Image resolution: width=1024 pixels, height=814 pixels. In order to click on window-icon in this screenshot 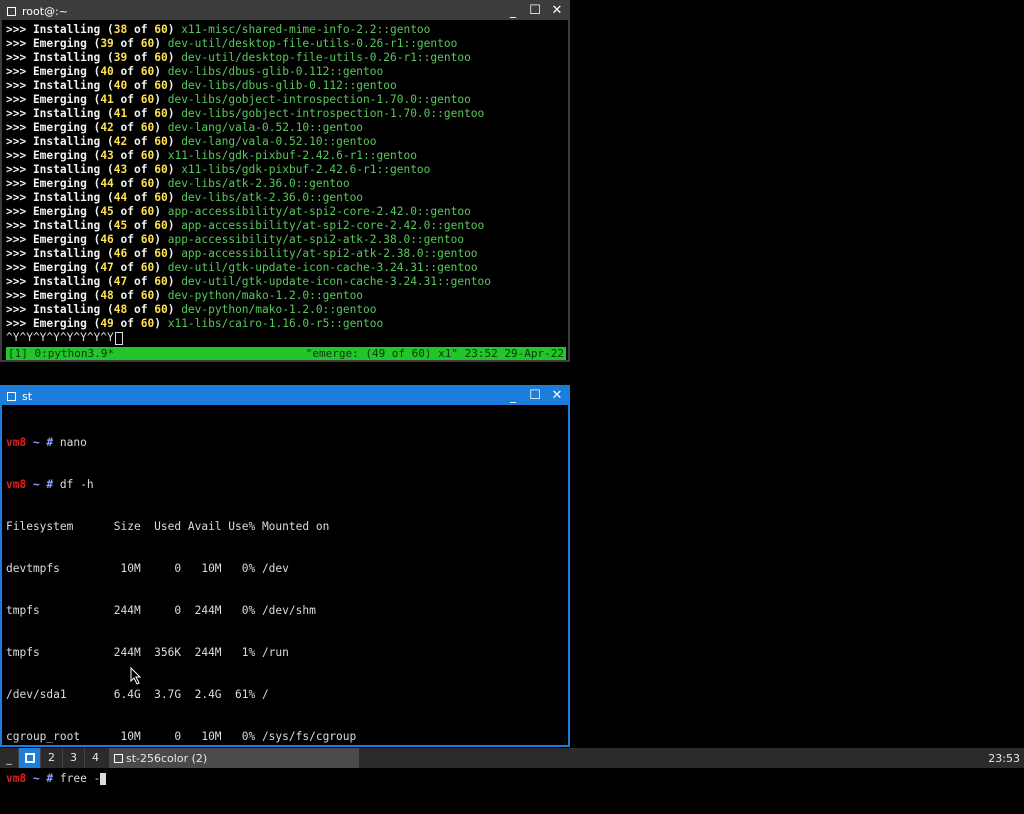, I will do `click(118, 758)`.